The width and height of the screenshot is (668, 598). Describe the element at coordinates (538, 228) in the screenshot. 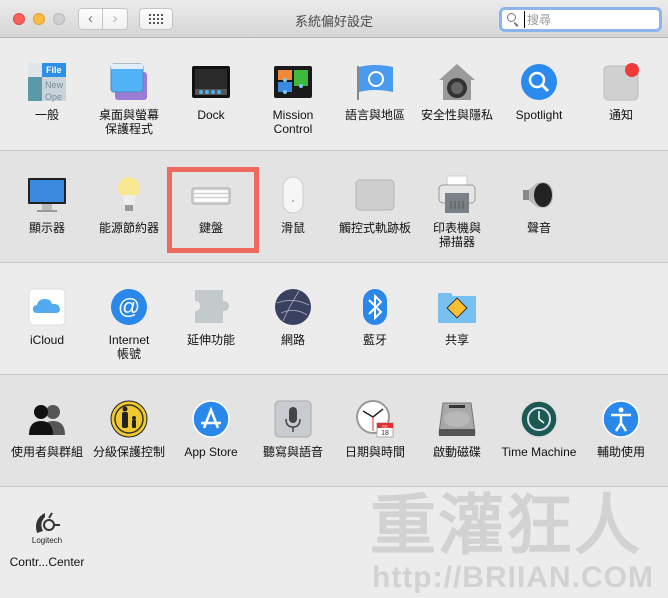

I see `pane-label: 聲音` at that location.